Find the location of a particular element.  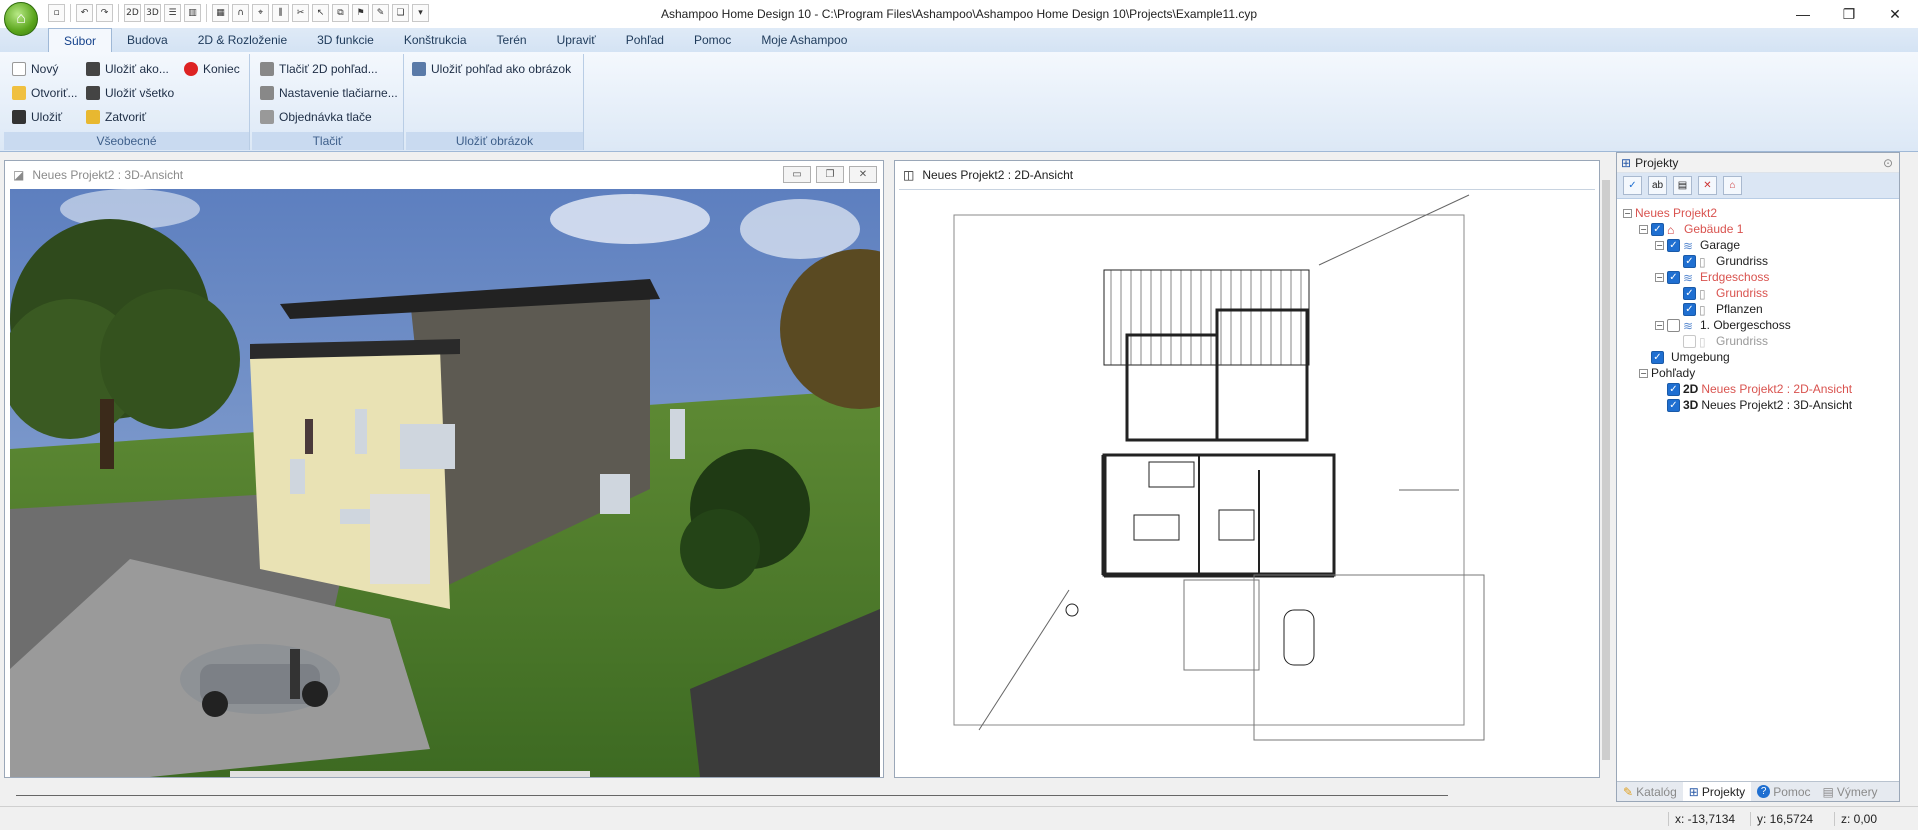

tree-label: 1. Obergeschoss is located at coordinates (1745, 325).